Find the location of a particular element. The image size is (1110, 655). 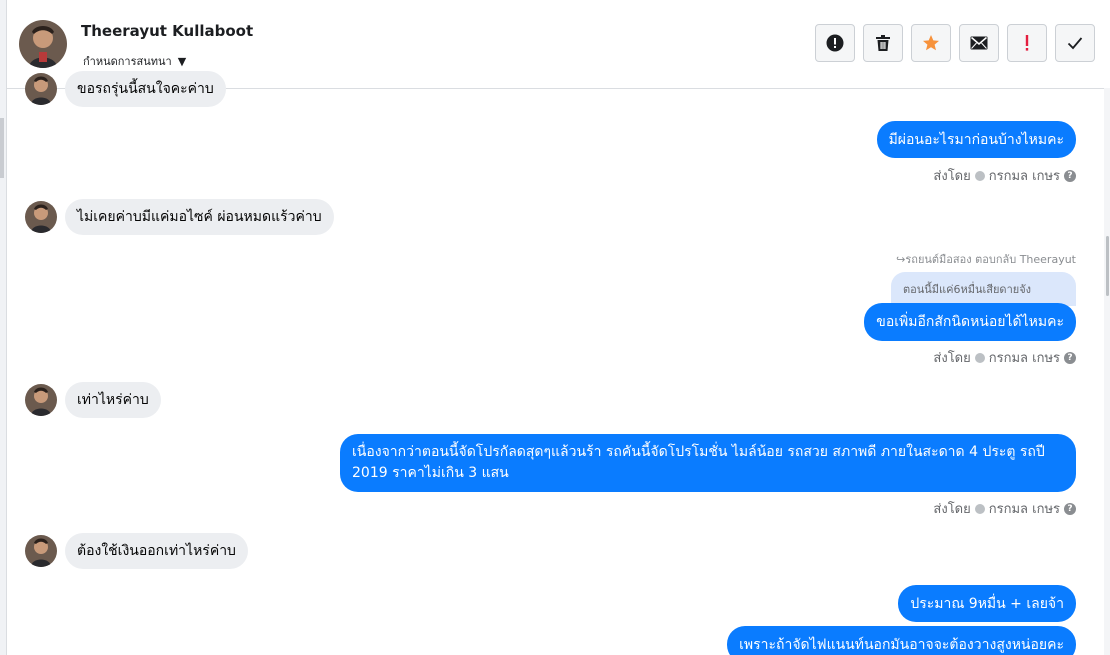

reply-context-label: รถยนต์มือสอง ตอบกลับ Theerayut is located at coordinates (990, 259).